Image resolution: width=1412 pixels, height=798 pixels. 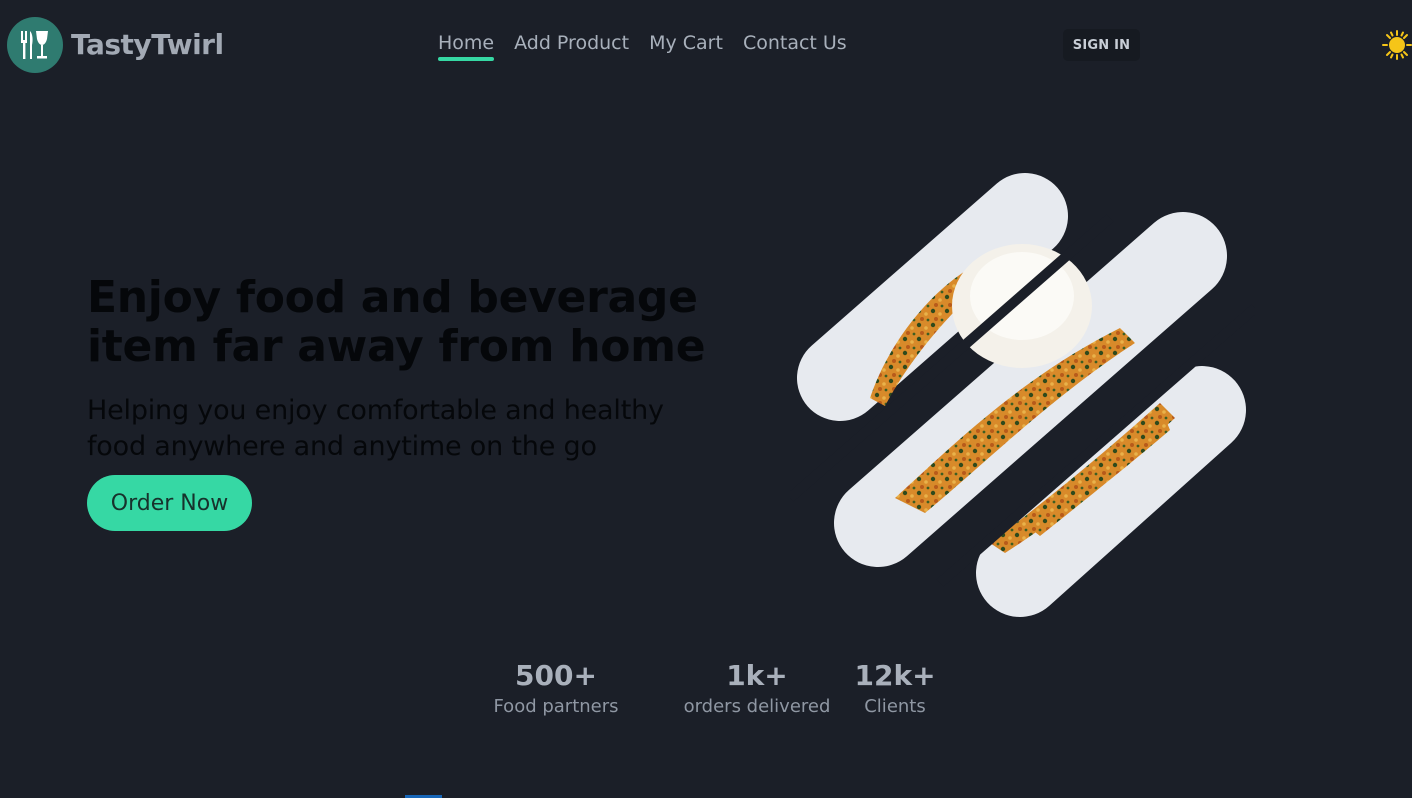 I want to click on active-nav-indicator, so click(x=466, y=59).